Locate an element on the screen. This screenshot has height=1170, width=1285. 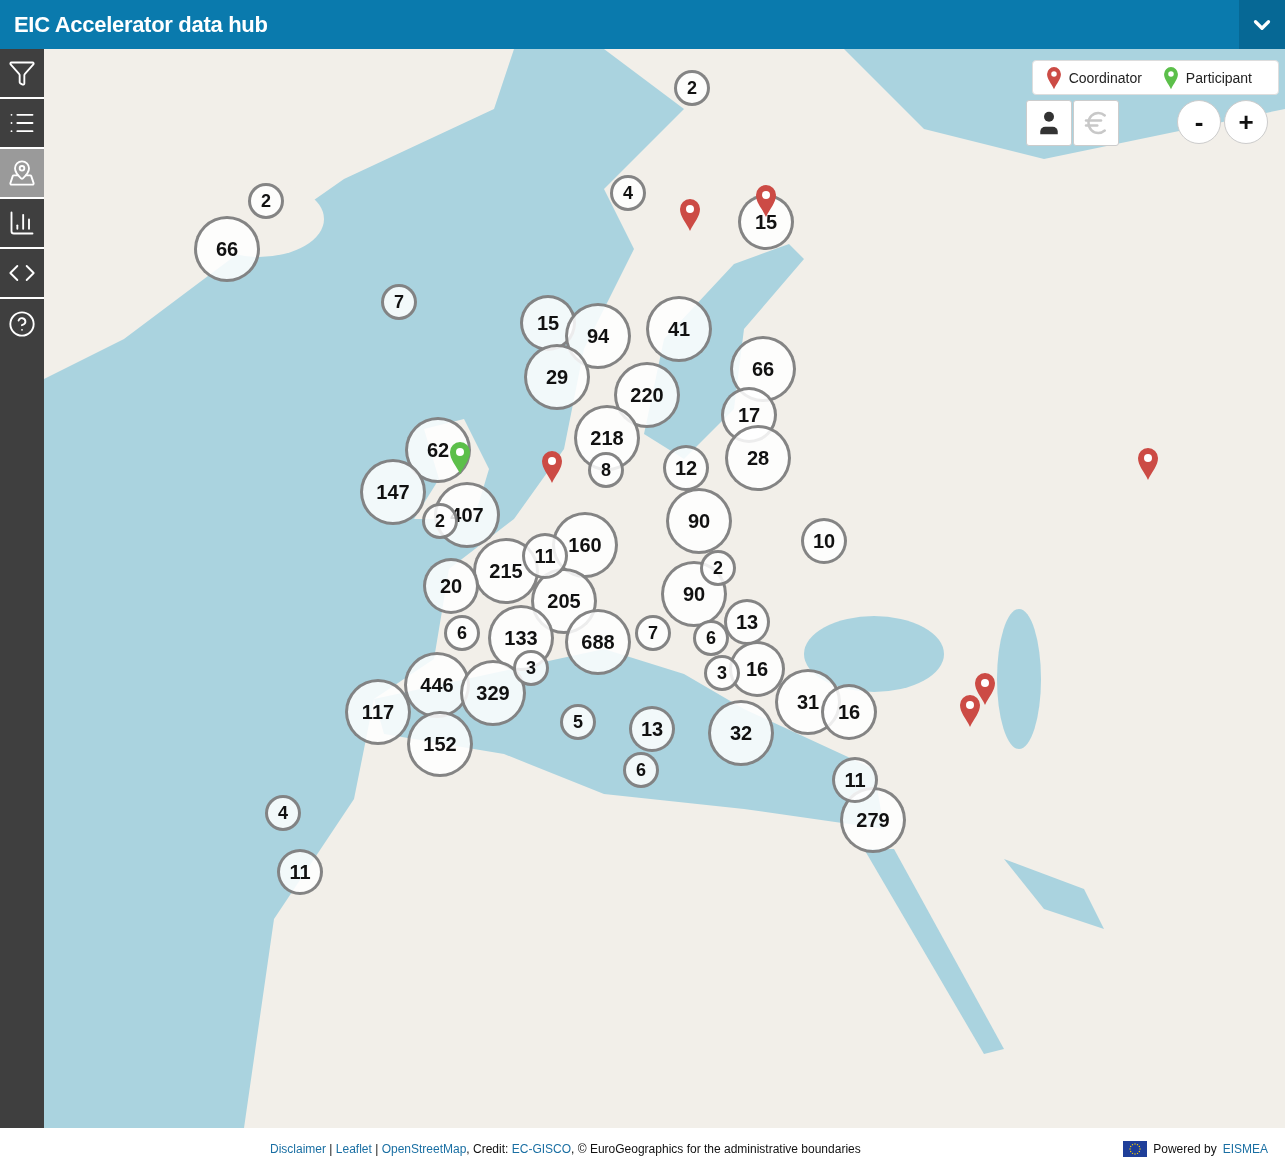
legend-label: Coordinator is located at coordinates (1105, 77).